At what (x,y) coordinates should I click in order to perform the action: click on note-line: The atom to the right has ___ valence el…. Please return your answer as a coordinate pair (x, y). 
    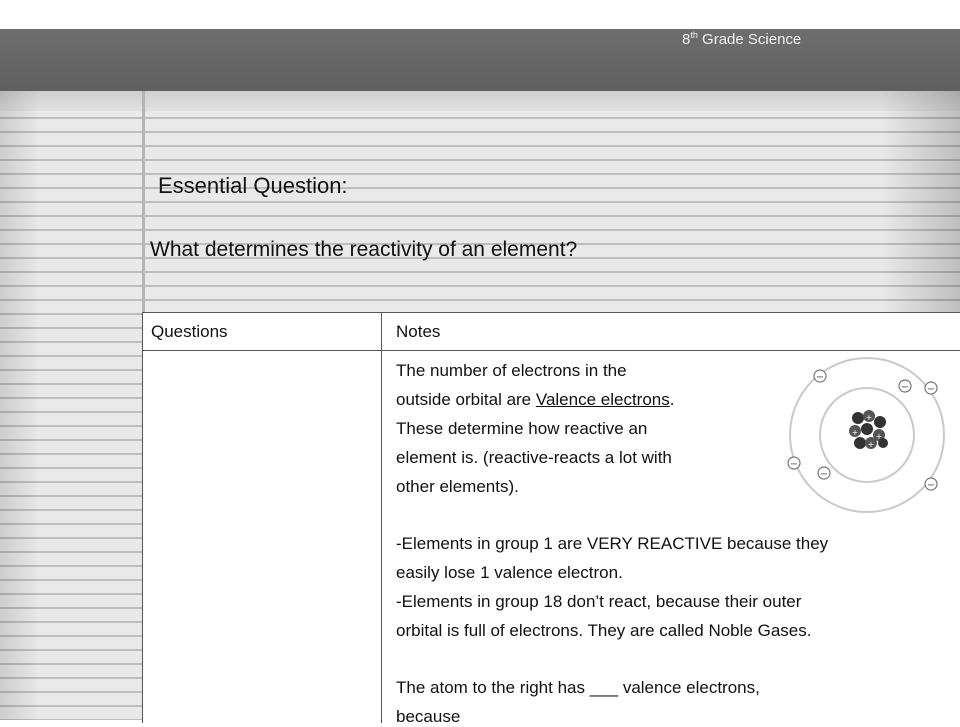
    Looking at the image, I should click on (578, 687).